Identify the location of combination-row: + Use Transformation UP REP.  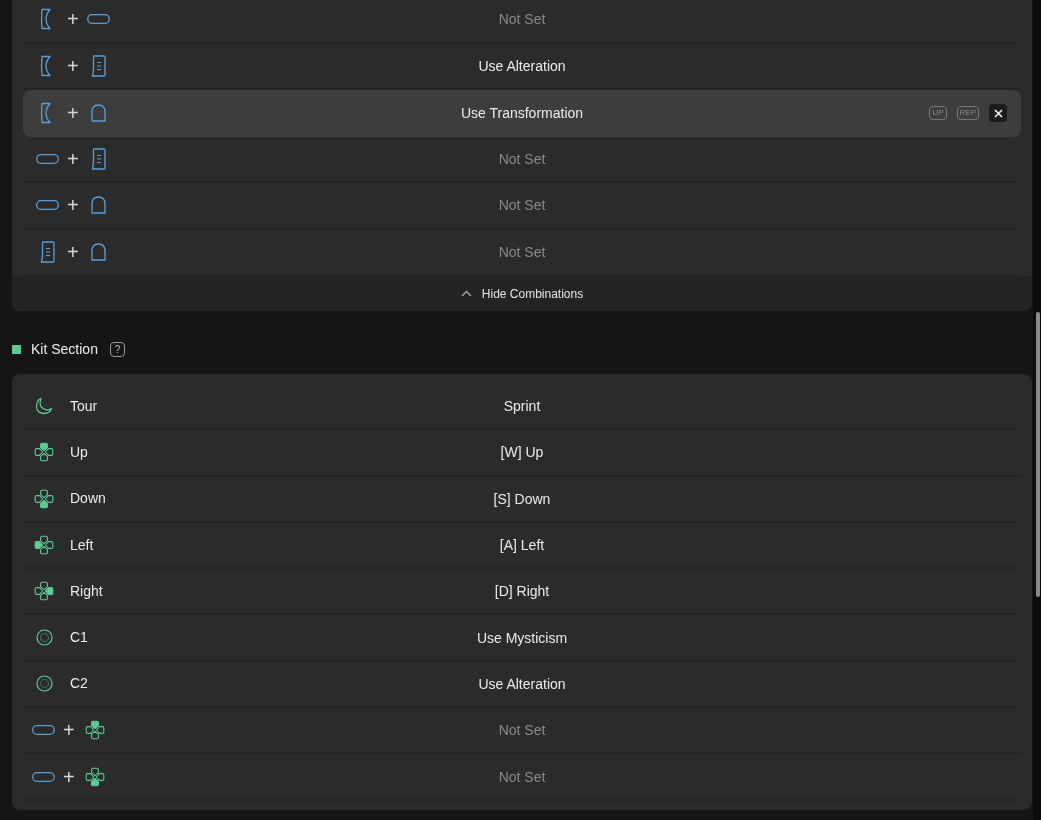
(522, 113).